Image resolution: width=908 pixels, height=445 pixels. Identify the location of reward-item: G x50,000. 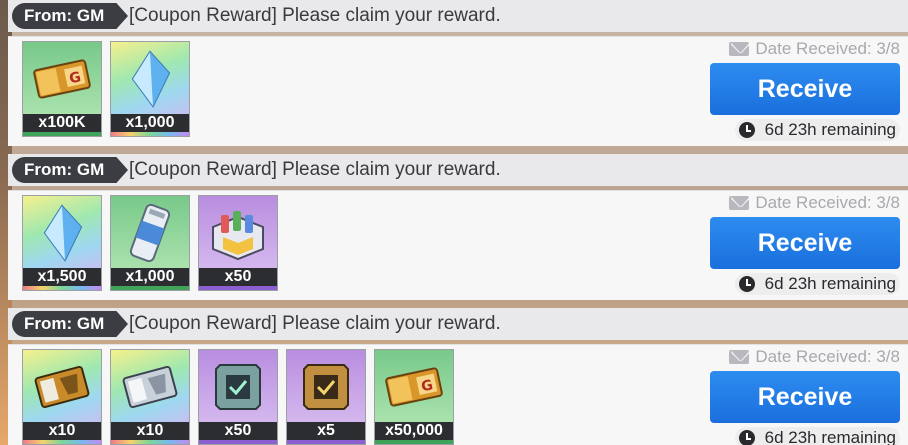
(414, 397).